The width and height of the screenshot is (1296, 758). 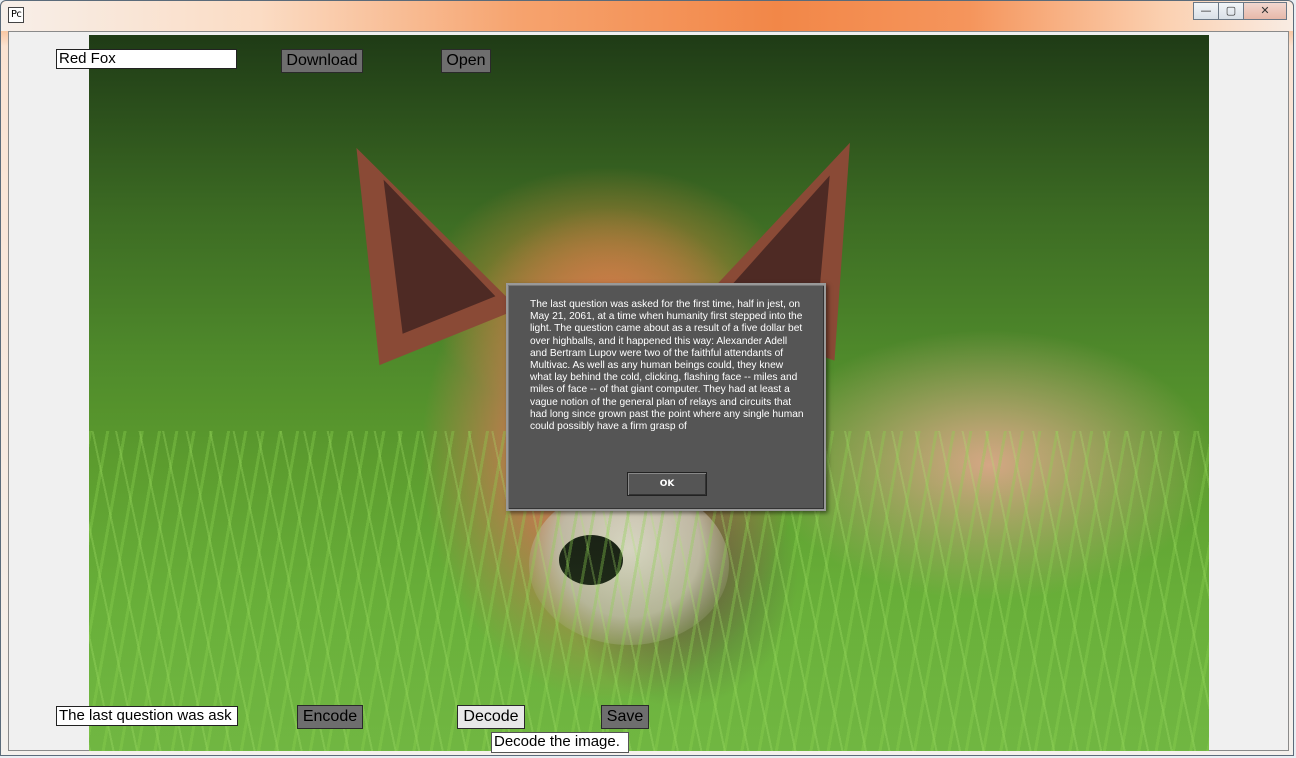 What do you see at coordinates (16, 15) in the screenshot?
I see `app-icon: Pc` at bounding box center [16, 15].